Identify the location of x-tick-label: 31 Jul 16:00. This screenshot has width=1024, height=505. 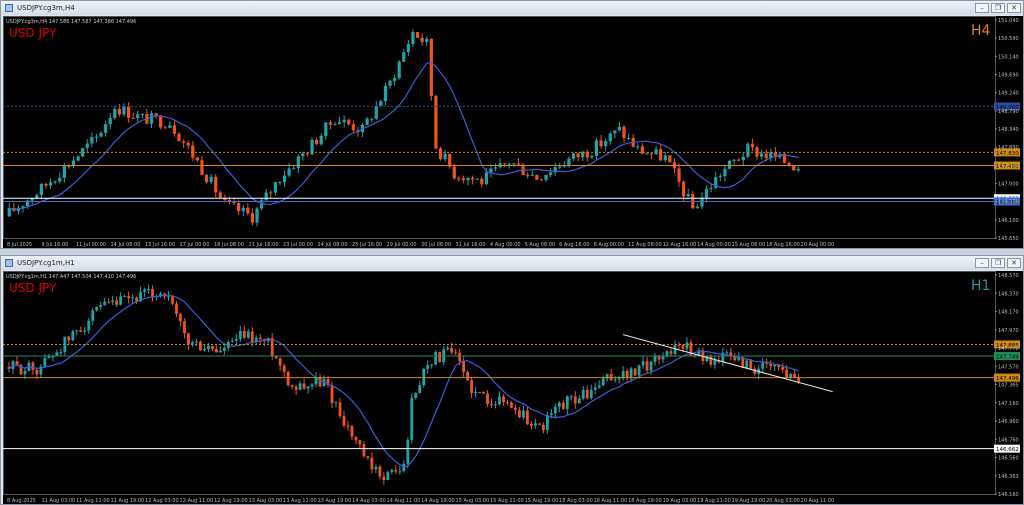
(471, 245).